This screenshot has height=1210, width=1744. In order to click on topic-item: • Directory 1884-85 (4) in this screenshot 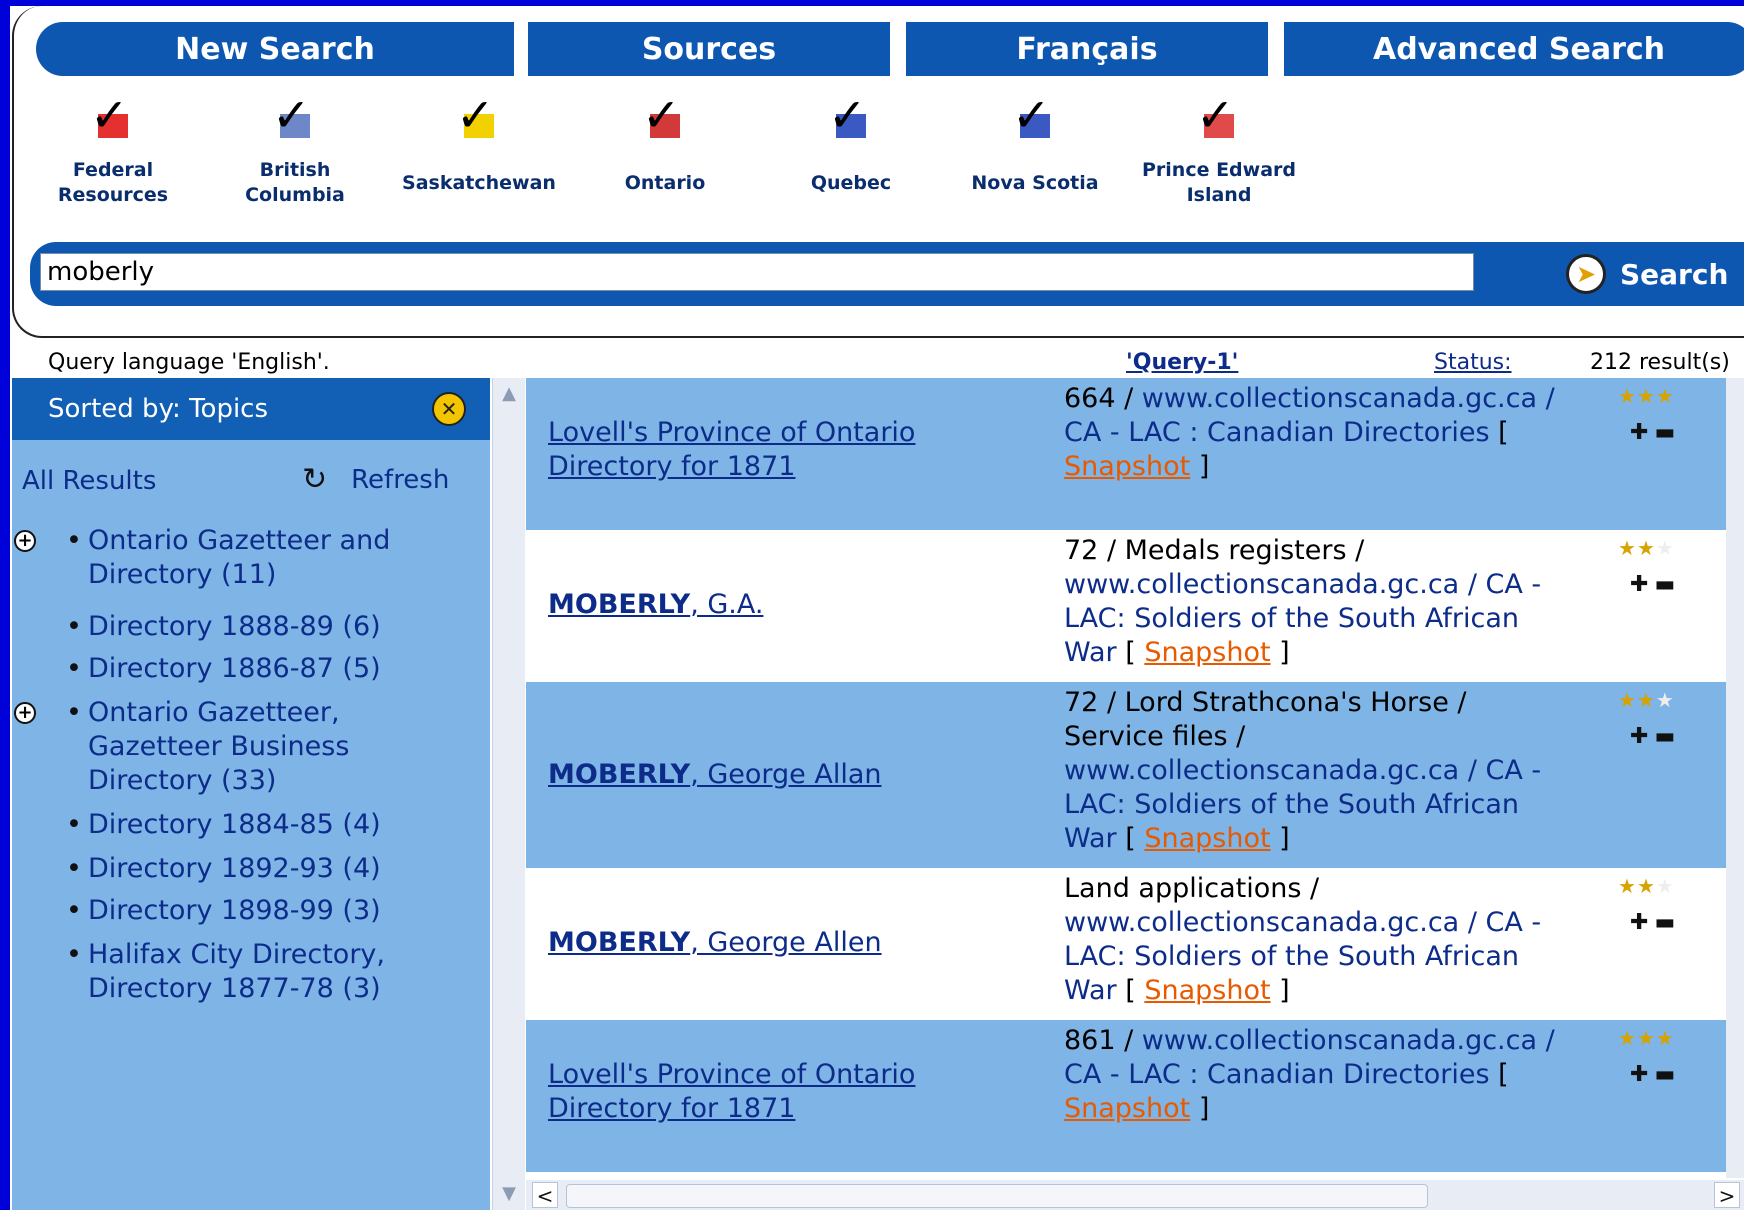, I will do `click(267, 825)`.